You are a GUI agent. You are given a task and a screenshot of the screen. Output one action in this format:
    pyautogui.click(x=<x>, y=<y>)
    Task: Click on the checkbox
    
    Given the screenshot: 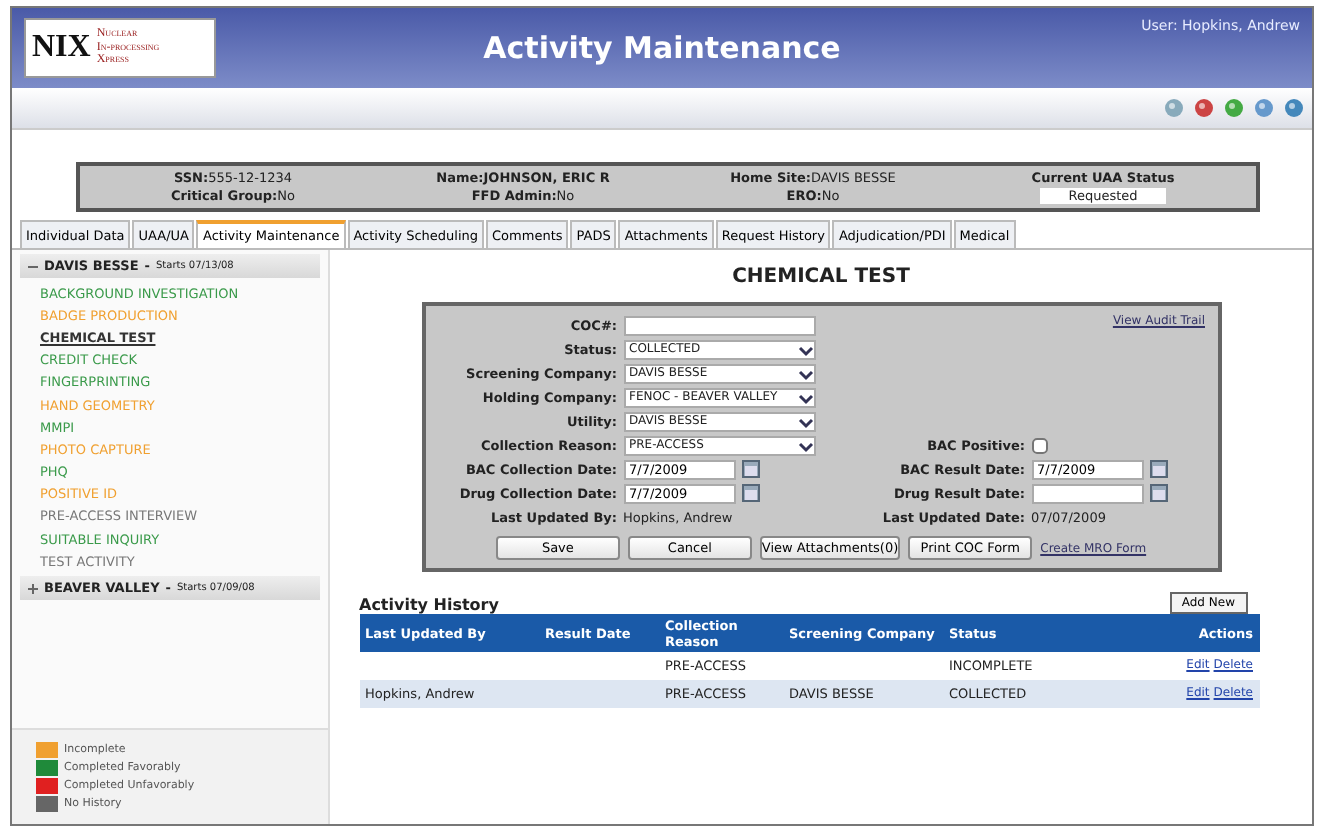 What is the action you would take?
    pyautogui.click(x=1039, y=445)
    